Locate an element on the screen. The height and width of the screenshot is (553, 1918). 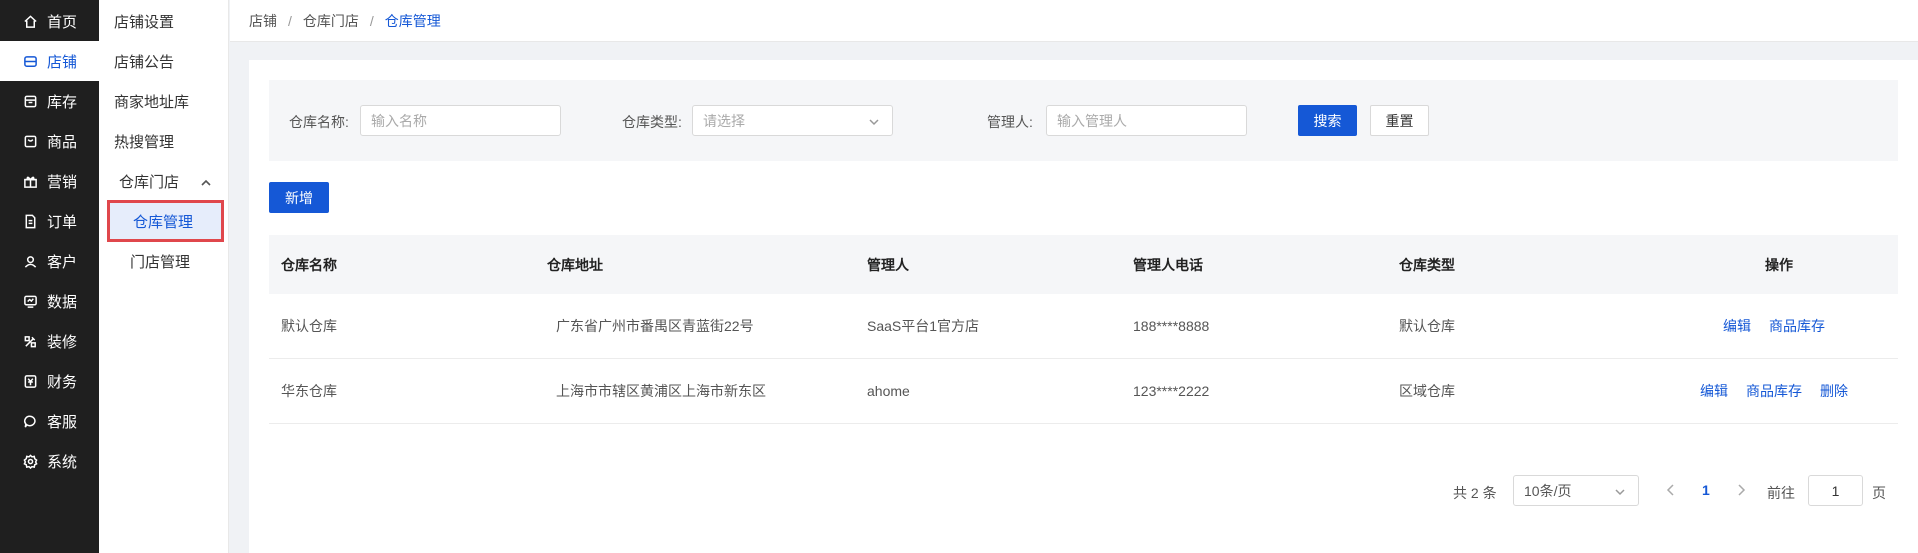
submenu-item-address-book: 商家地址库 is located at coordinates (164, 101).